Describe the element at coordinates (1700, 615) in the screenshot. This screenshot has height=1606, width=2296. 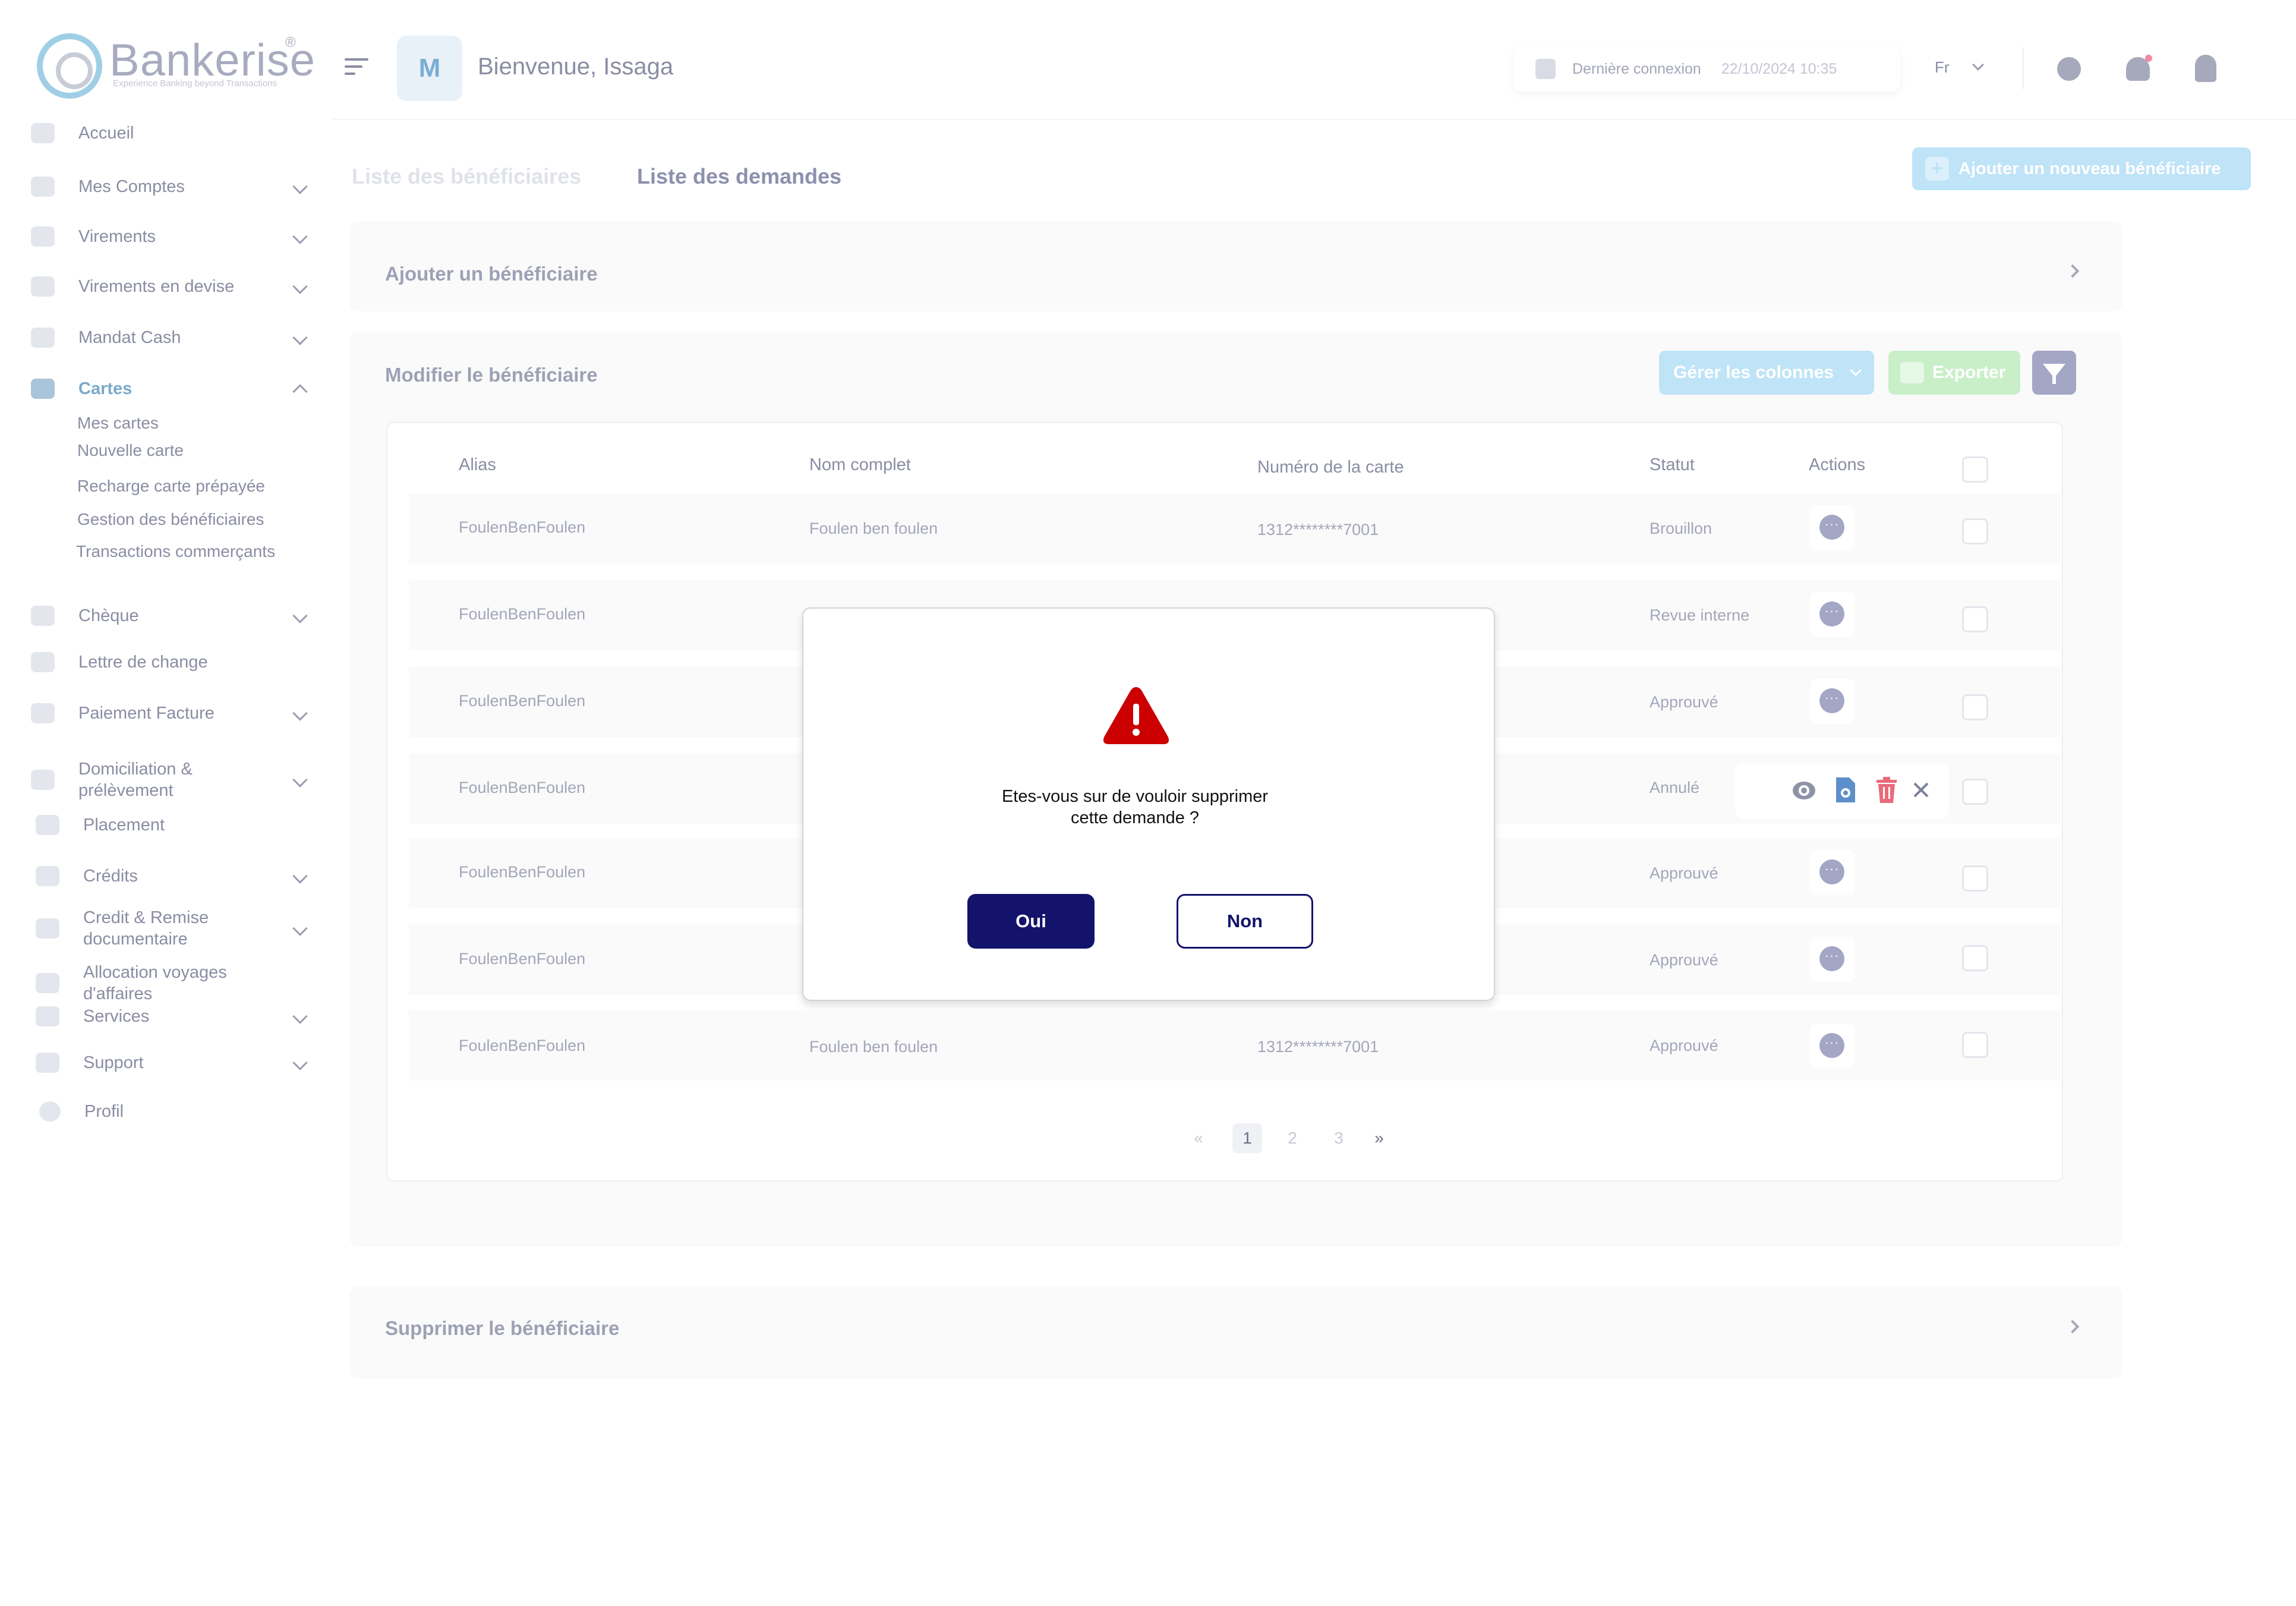
I see `cell-statut: Revue interne` at that location.